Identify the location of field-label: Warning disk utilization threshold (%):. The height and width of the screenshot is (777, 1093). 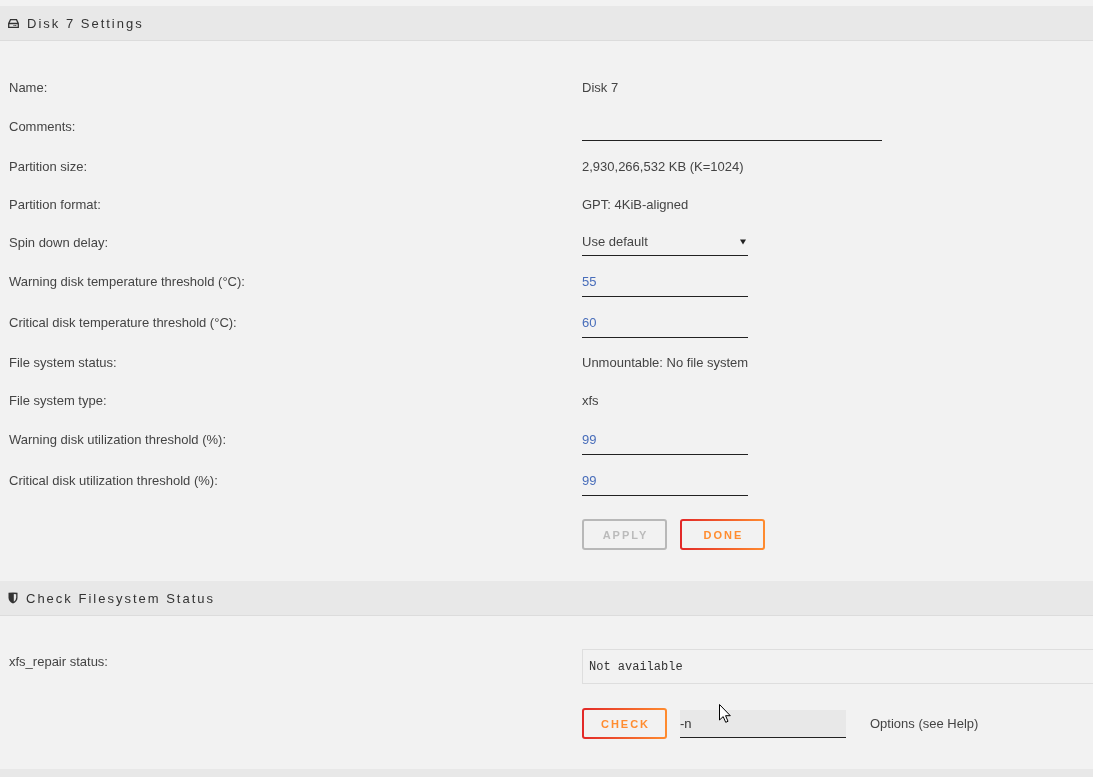
(117, 439).